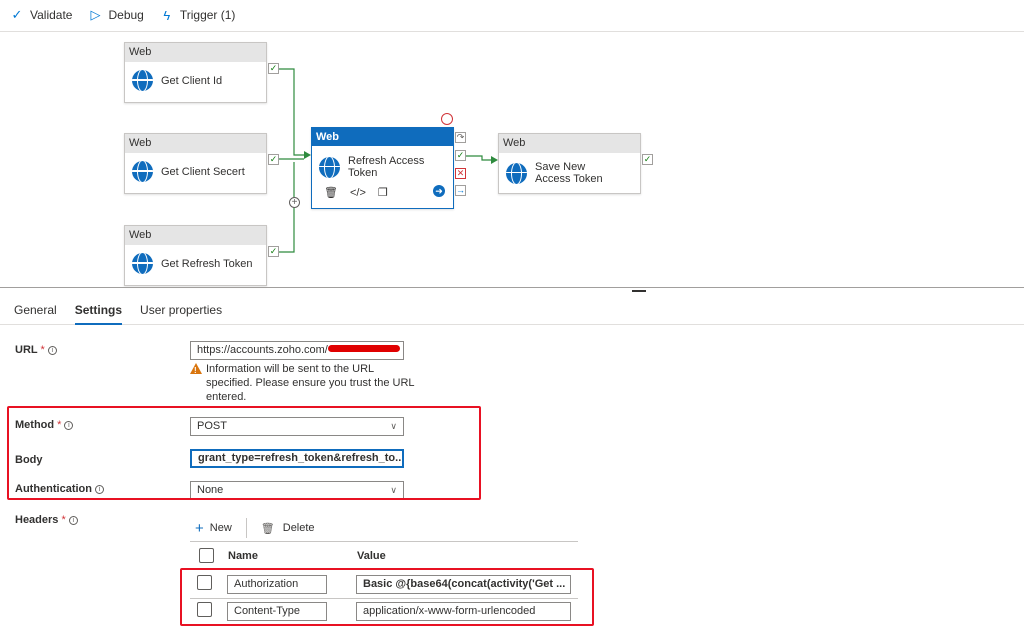 The image size is (1024, 636). I want to click on activity-name: Refresh Access Token, so click(386, 167).